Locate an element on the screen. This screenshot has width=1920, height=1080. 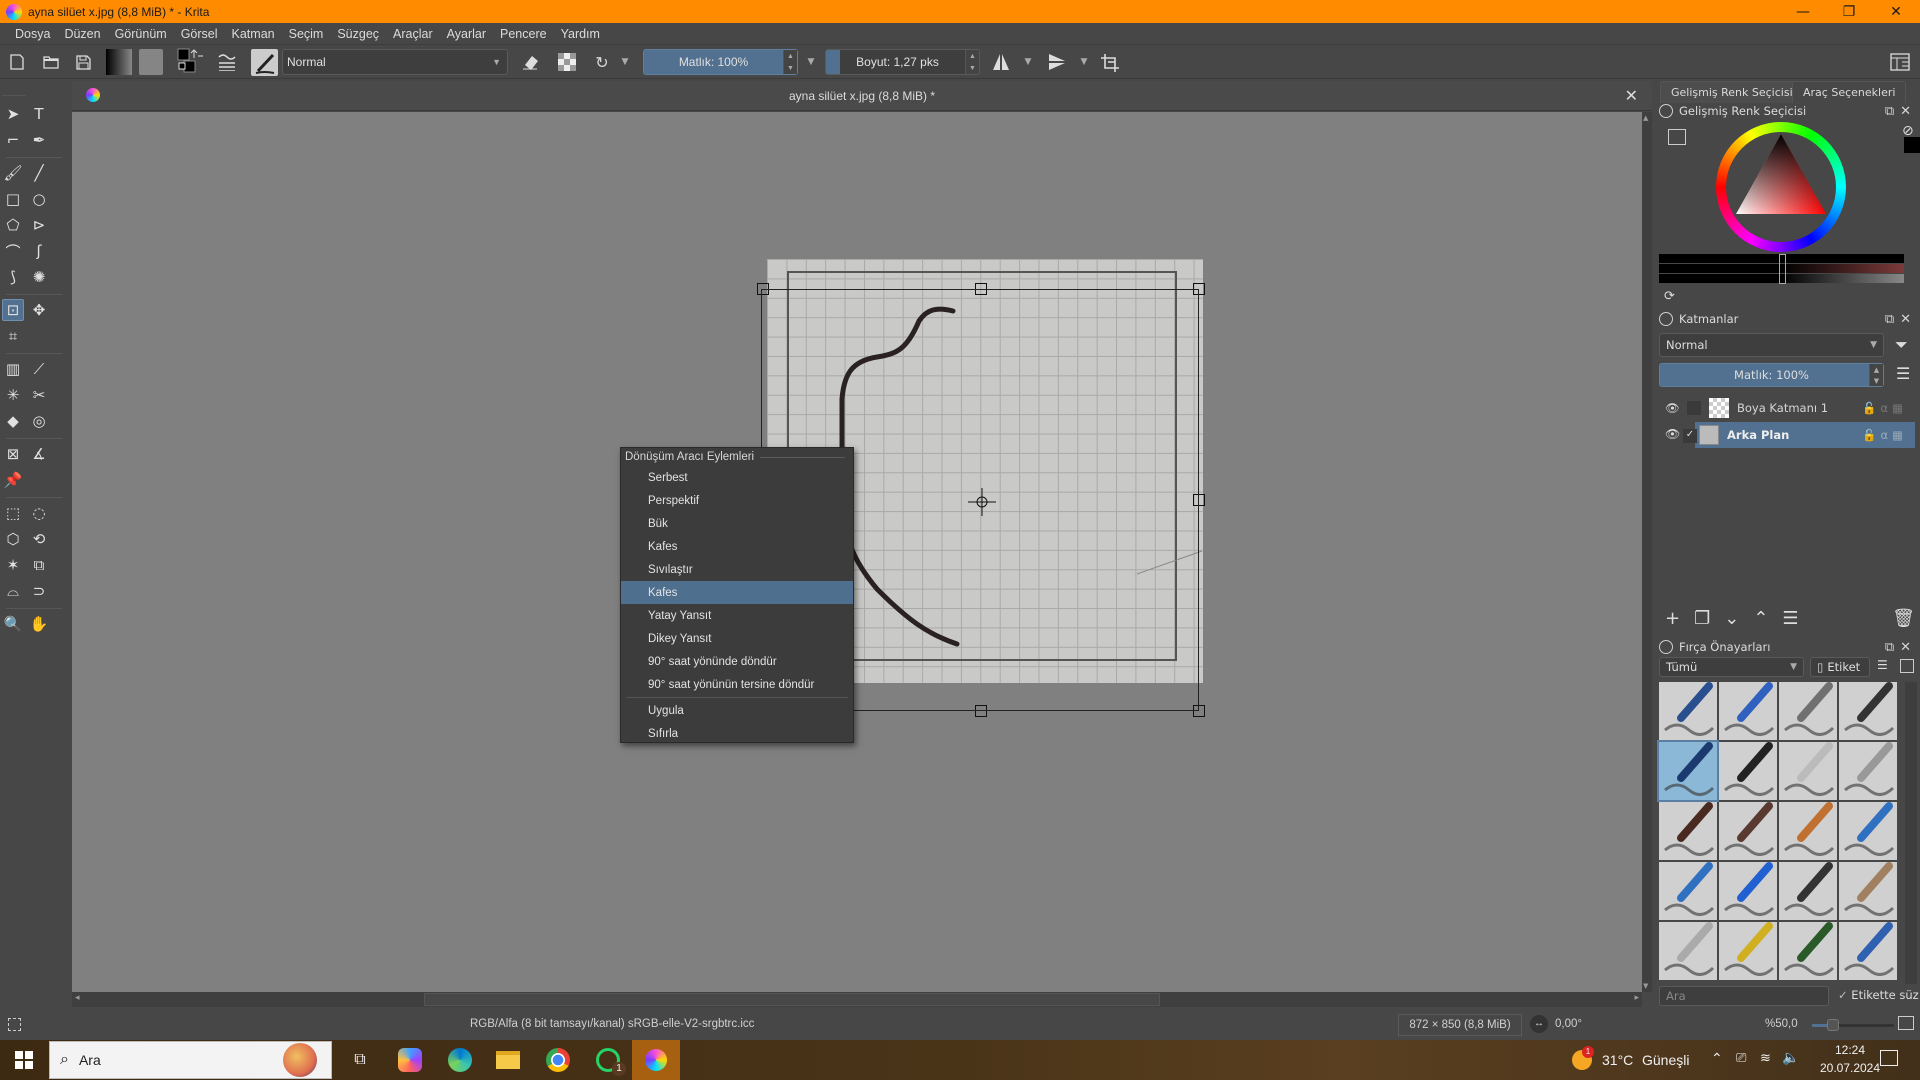
polyline-tool-icon: ⊳ is located at coordinates (39, 225).